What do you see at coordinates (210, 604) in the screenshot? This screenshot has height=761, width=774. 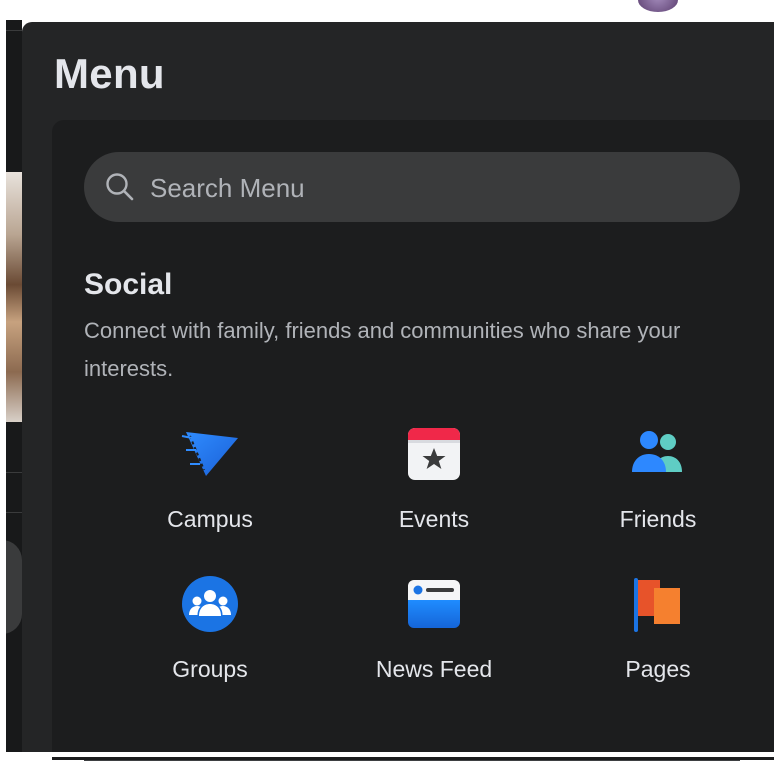 I see `groups-circle-icon` at bounding box center [210, 604].